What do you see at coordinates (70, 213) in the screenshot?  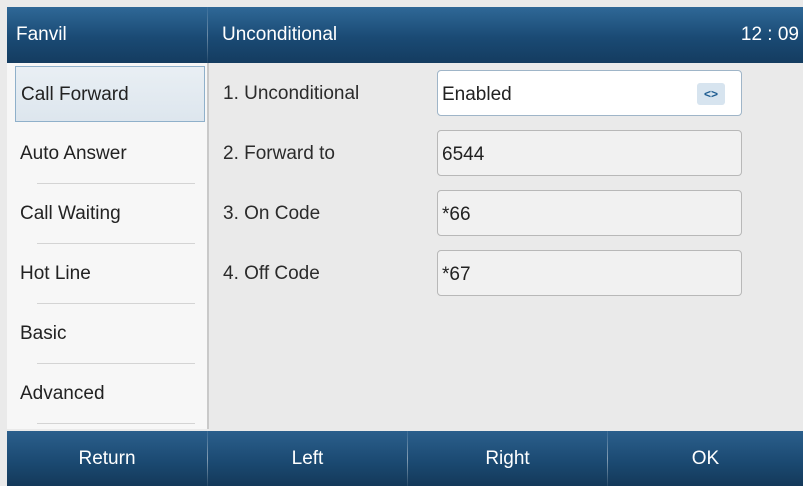 I see `sidebar-item-label: Call Waiting` at bounding box center [70, 213].